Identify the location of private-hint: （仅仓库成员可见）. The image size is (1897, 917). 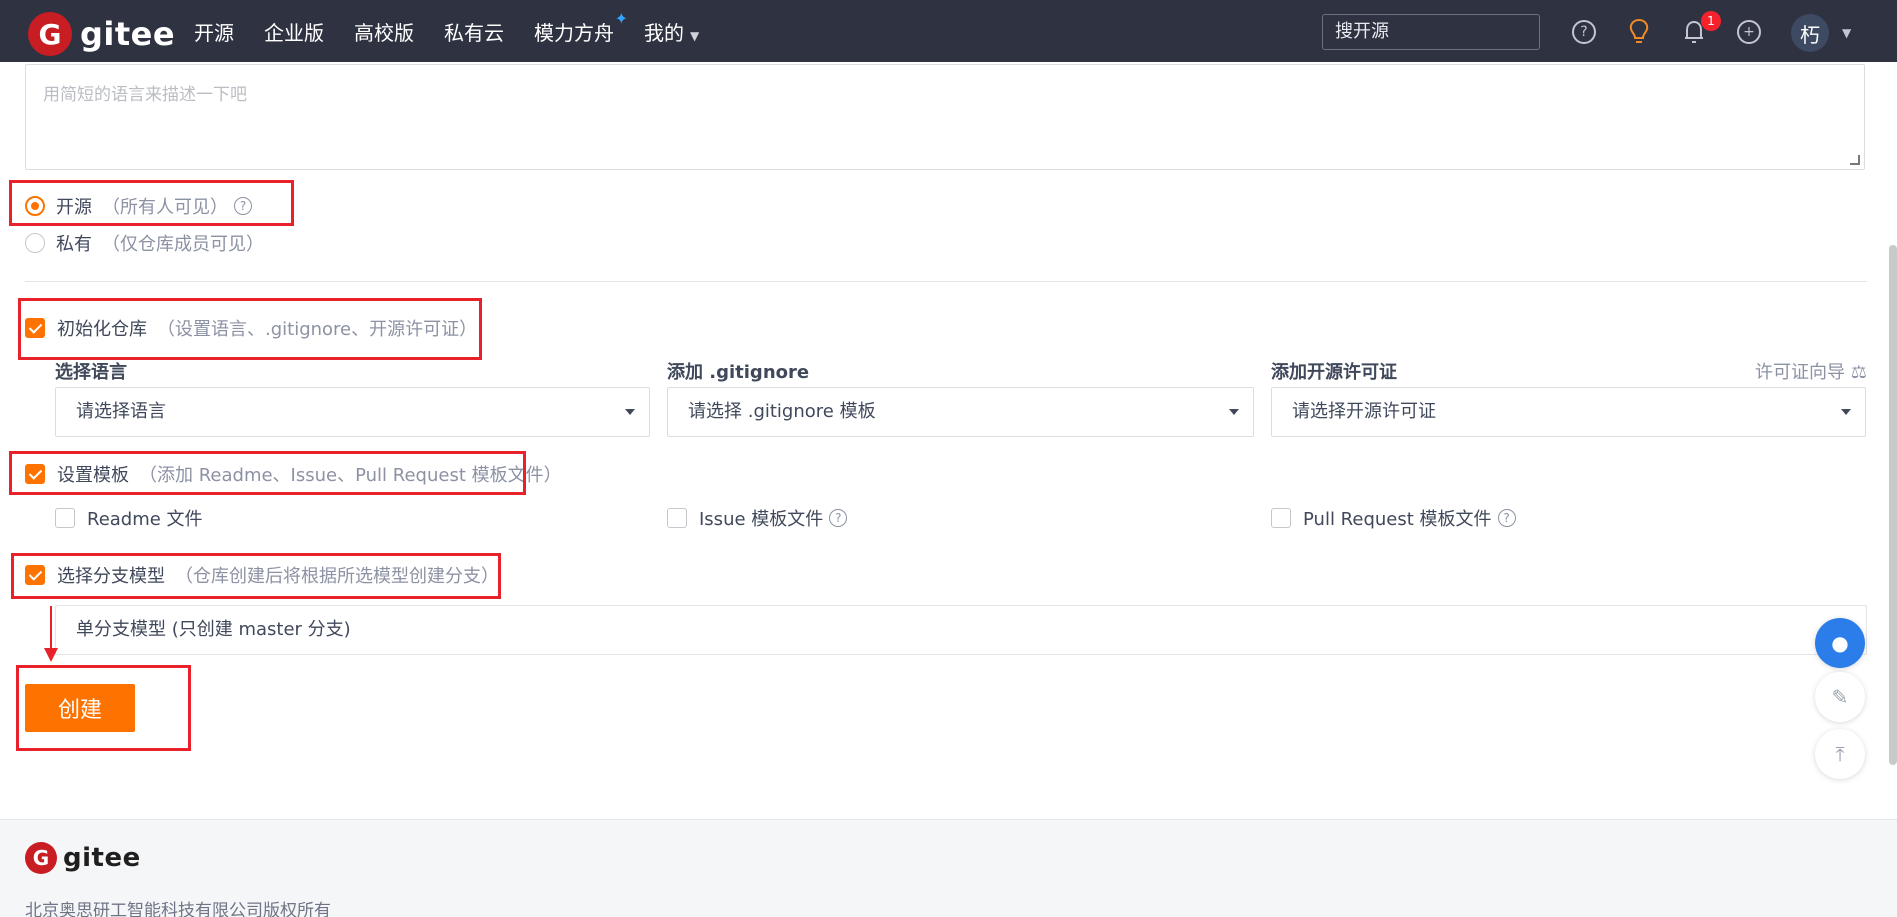
(183, 244).